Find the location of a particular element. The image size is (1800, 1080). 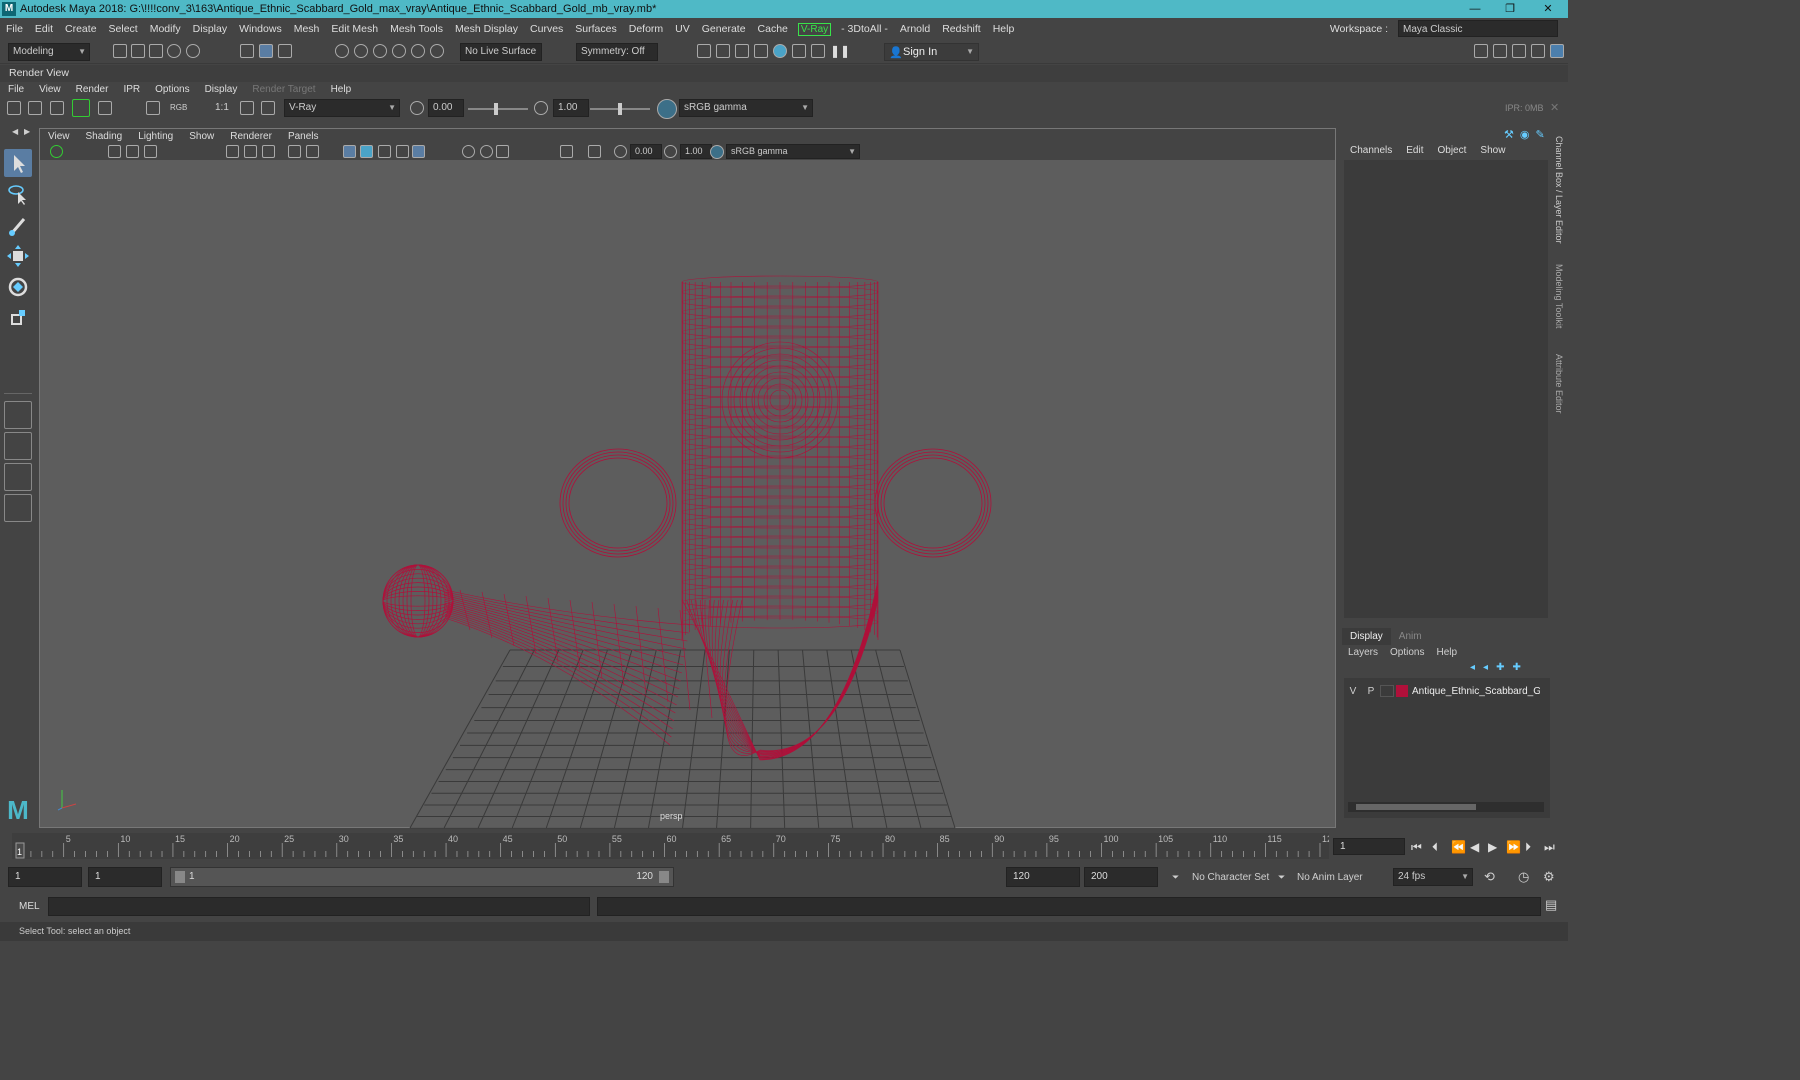

character-set-field: No Character Set is located at coordinates (1230, 877).